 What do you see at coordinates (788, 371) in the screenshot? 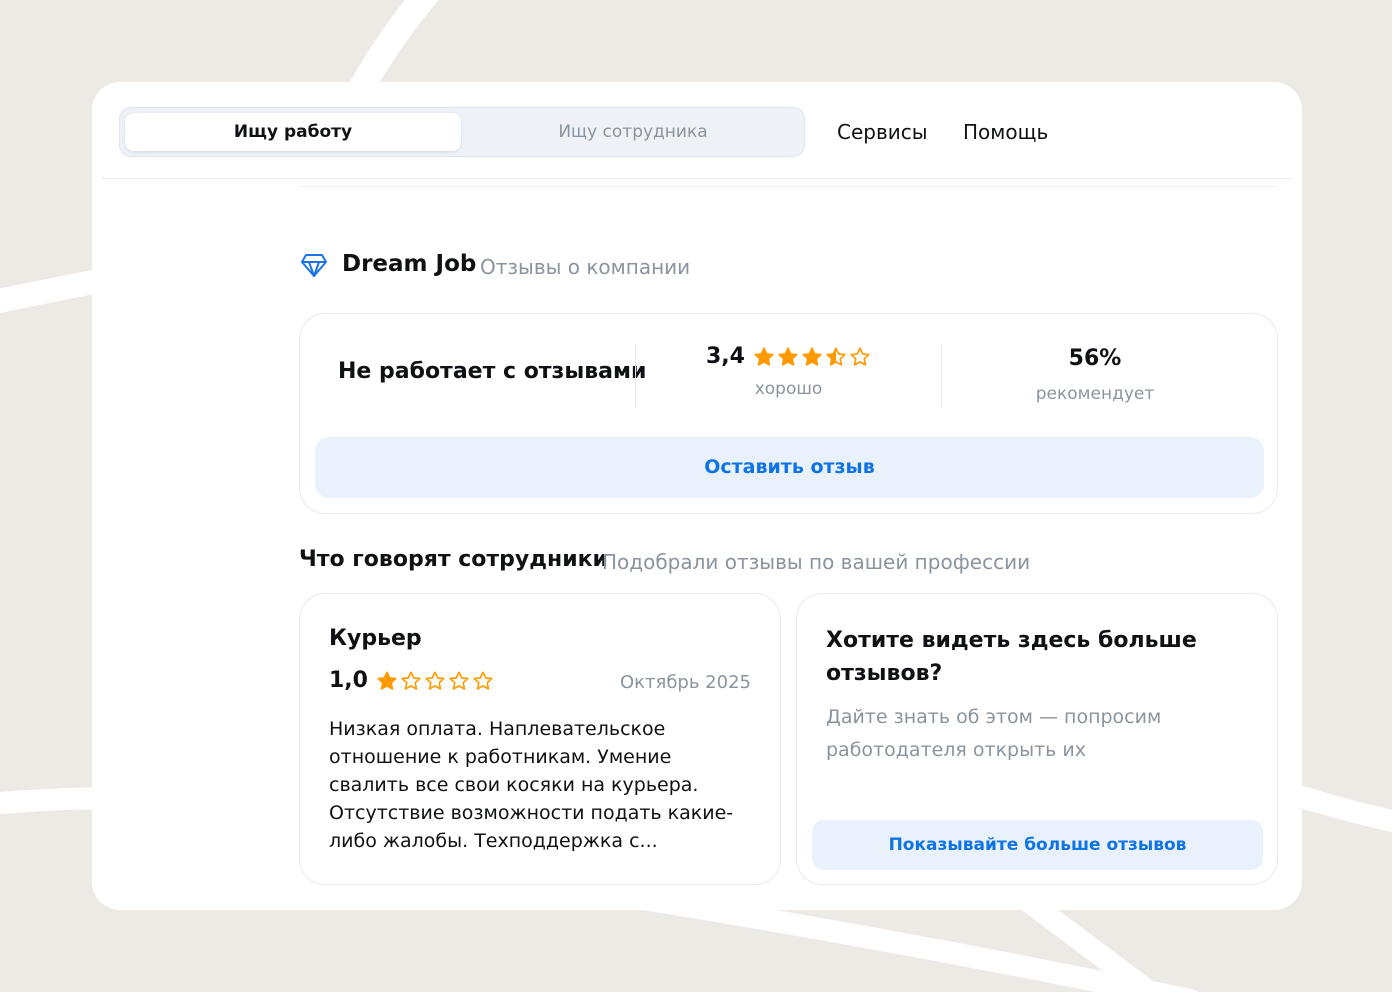
I see `overall-rating: 3,4 хорошо` at bounding box center [788, 371].